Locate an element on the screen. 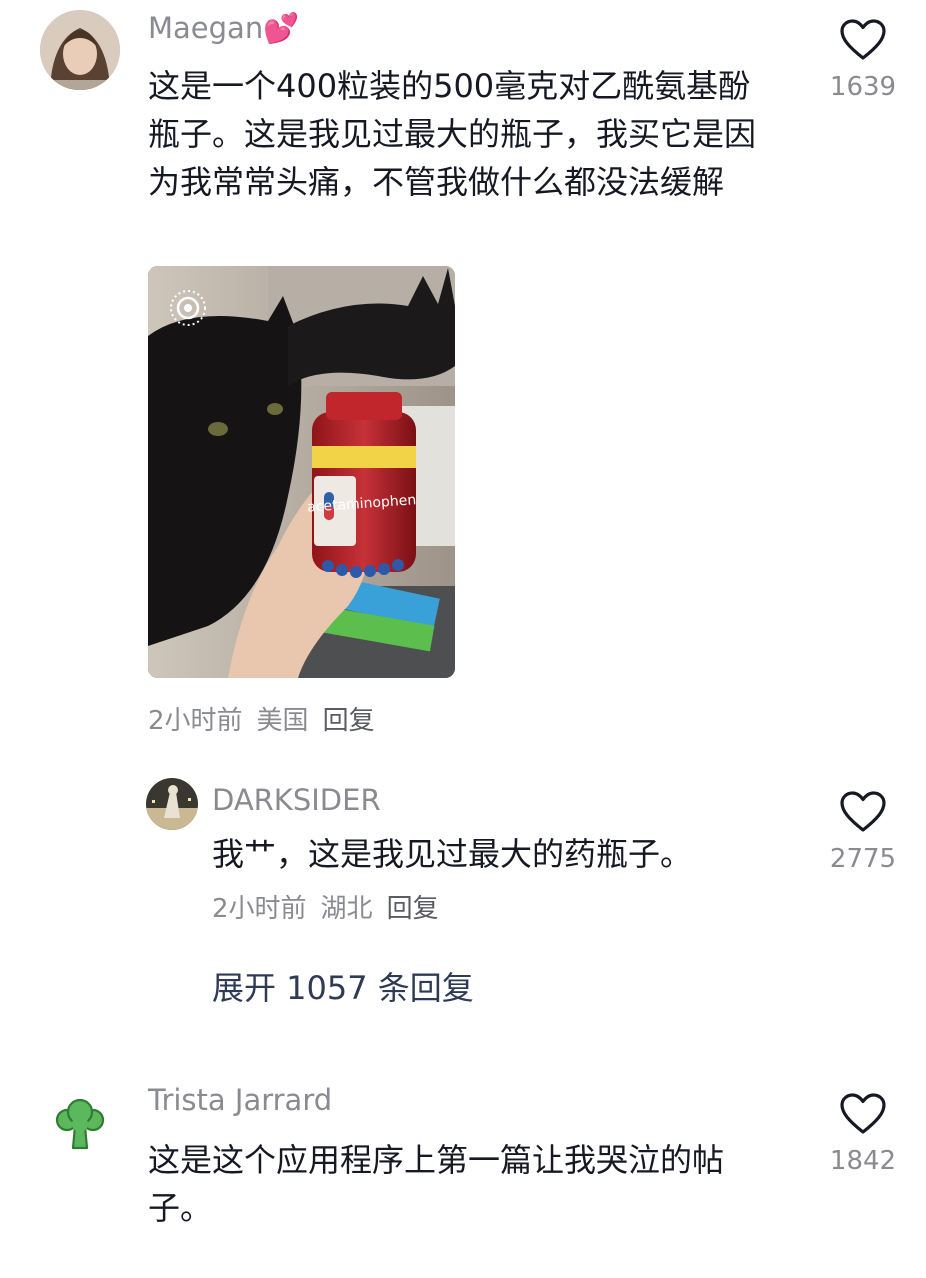 The image size is (926, 1278). username-text: Maegan is located at coordinates (206, 28).